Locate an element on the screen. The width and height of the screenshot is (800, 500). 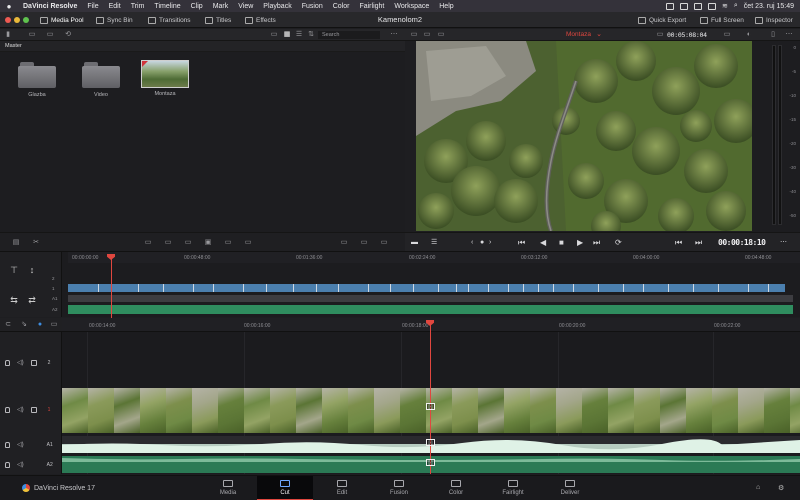
position-lock-icon: ● is located at coordinates (40, 325).